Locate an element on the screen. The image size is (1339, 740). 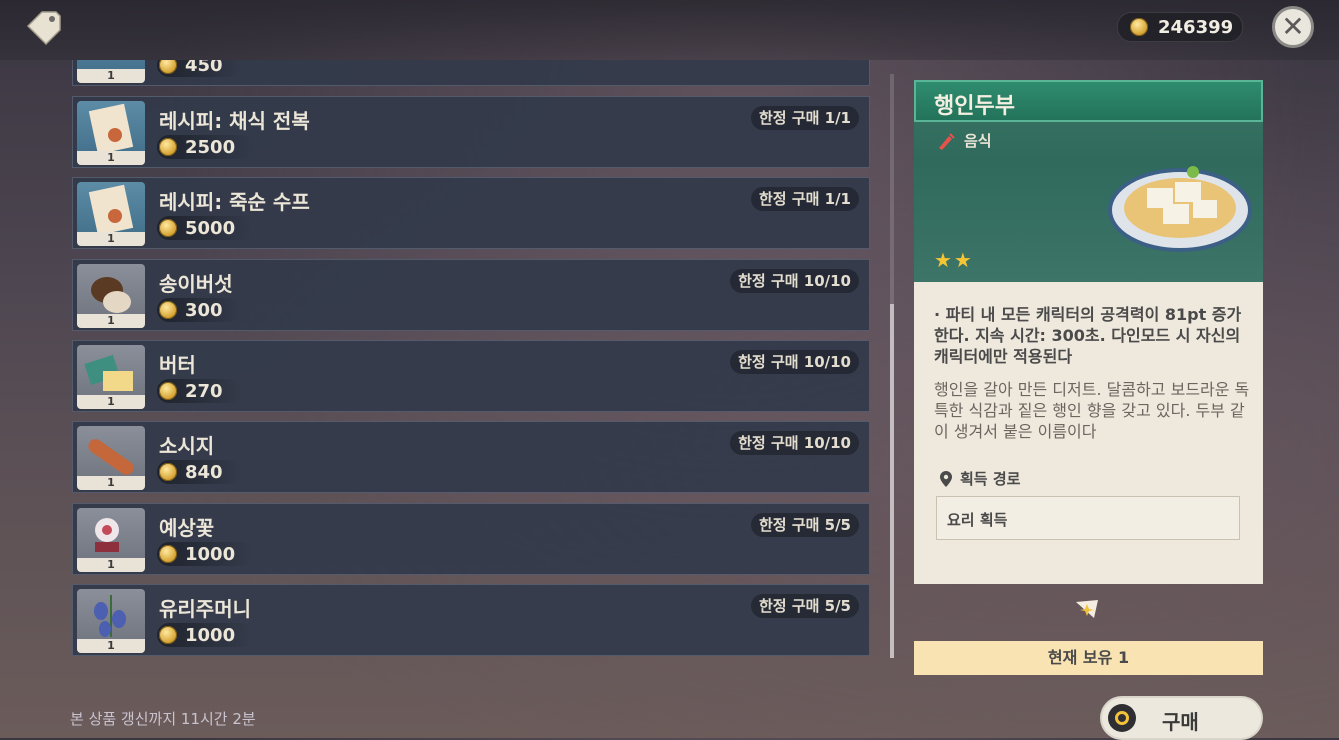
close-icon: ✕ is located at coordinates (1293, 26).